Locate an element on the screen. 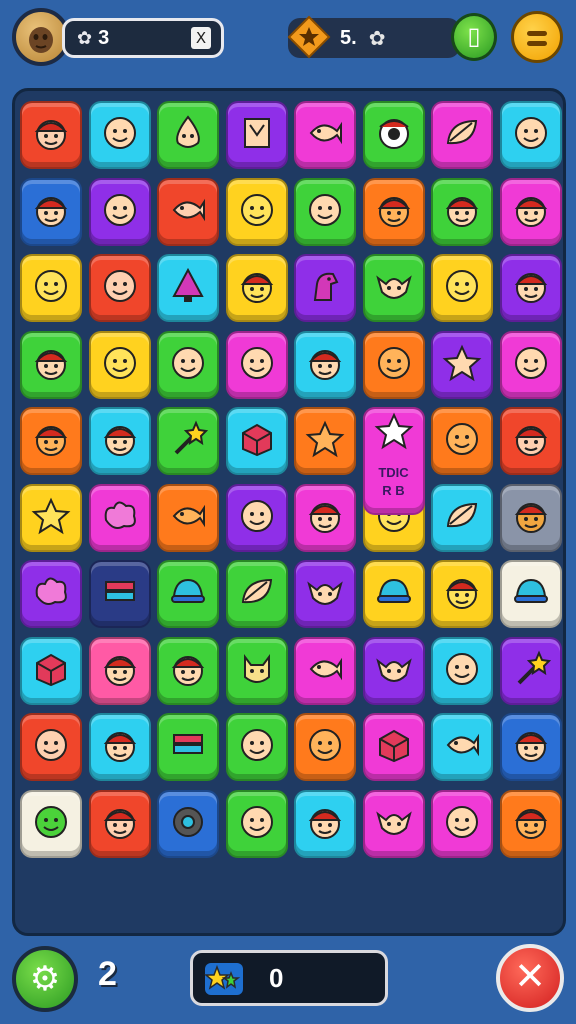 The height and width of the screenshot is (1024, 576). tile-frame is located at coordinates (256, 135).